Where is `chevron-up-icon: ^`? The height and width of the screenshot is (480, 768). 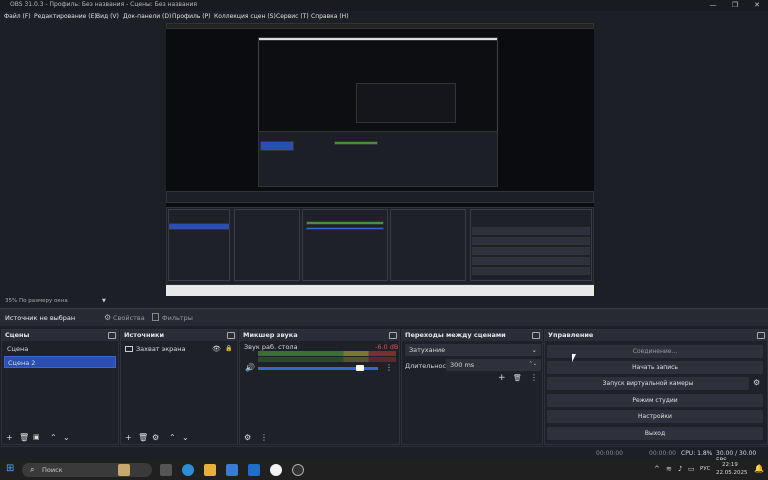
chevron-up-icon: ^ is located at coordinates (657, 469).